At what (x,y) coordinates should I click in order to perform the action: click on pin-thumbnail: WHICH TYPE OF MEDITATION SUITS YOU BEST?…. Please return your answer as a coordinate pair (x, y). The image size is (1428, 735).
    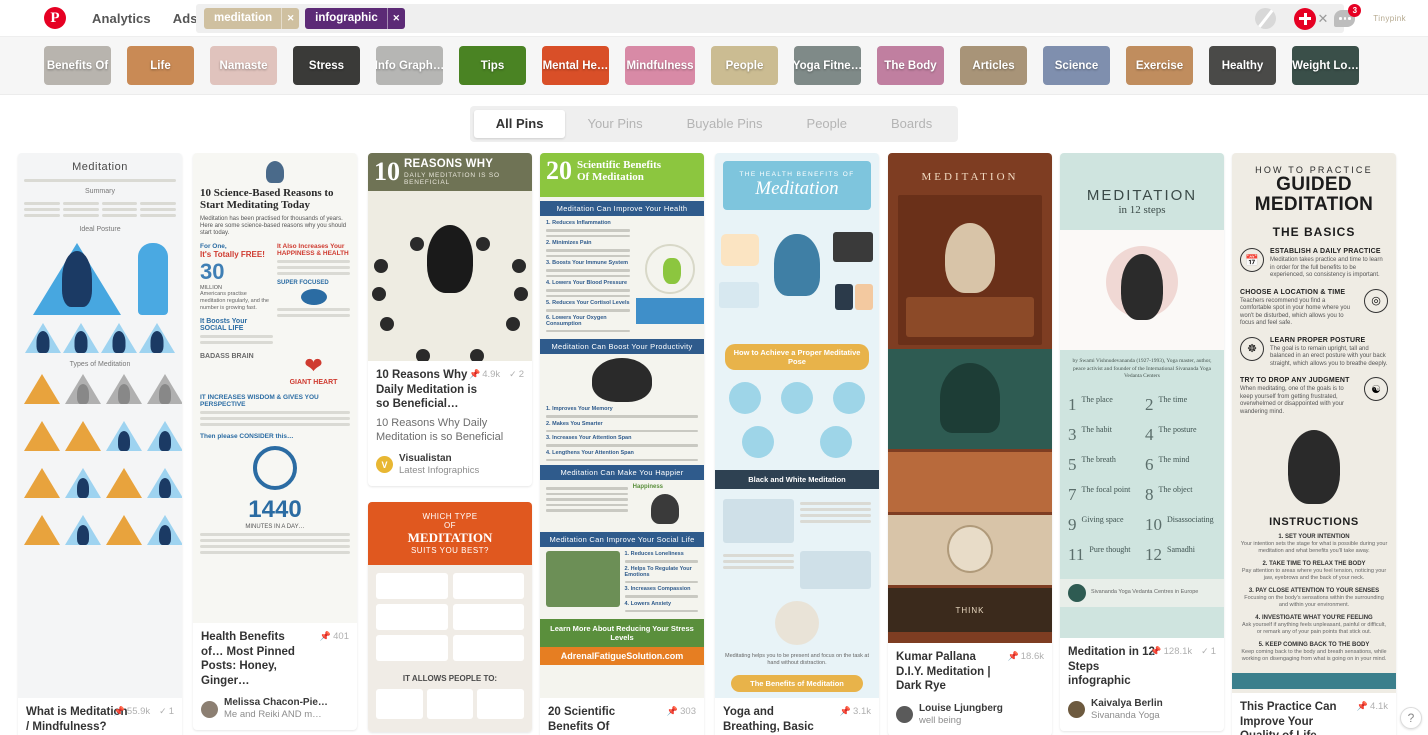
    Looking at the image, I should click on (450, 616).